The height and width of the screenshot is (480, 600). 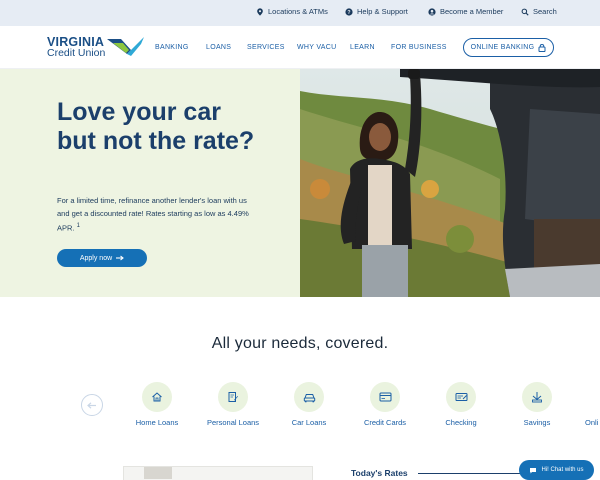 I want to click on locations-link: Locations & ATMs, so click(x=292, y=11).